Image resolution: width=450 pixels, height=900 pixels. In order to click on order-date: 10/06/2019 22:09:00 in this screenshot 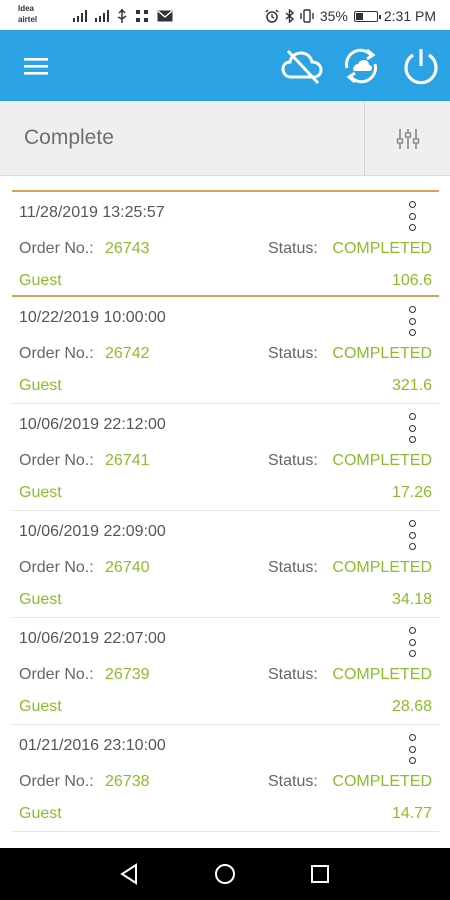, I will do `click(92, 531)`.